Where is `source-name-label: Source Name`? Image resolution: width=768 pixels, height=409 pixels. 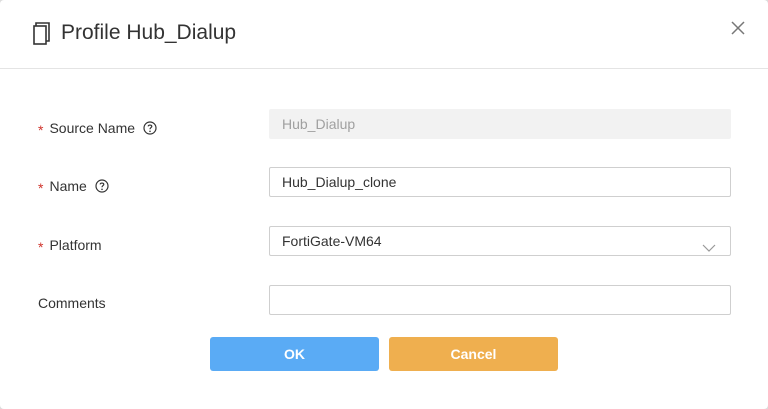
source-name-label: Source Name is located at coordinates (92, 128).